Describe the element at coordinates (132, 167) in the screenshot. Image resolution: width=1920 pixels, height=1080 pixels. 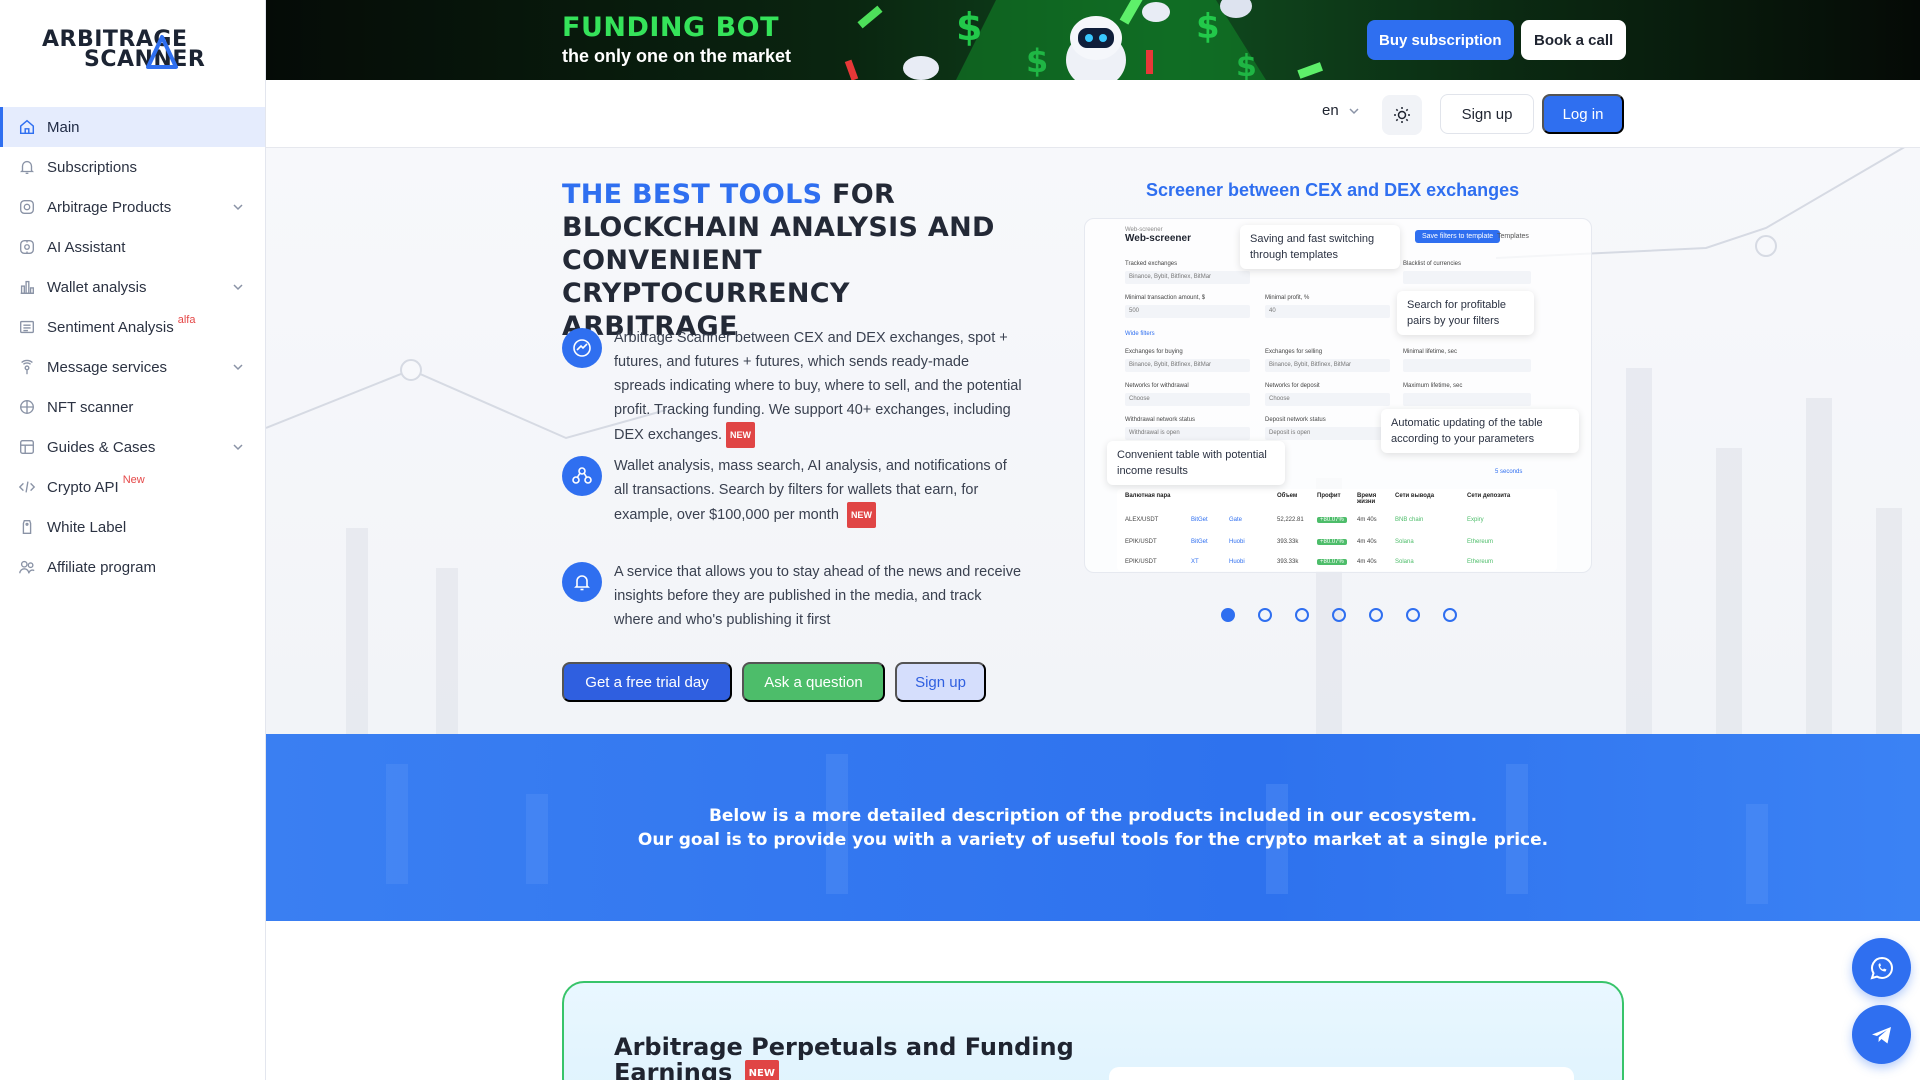
I see `sidebar-item-subscriptions: Subscriptions` at that location.